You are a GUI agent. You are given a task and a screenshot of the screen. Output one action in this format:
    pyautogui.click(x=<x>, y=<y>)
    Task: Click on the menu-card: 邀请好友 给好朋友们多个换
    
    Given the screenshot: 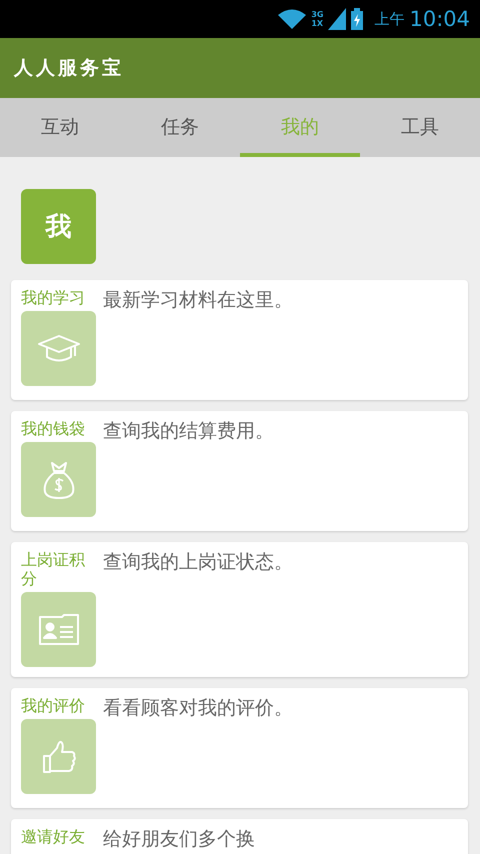 What is the action you would take?
    pyautogui.click(x=239, y=836)
    